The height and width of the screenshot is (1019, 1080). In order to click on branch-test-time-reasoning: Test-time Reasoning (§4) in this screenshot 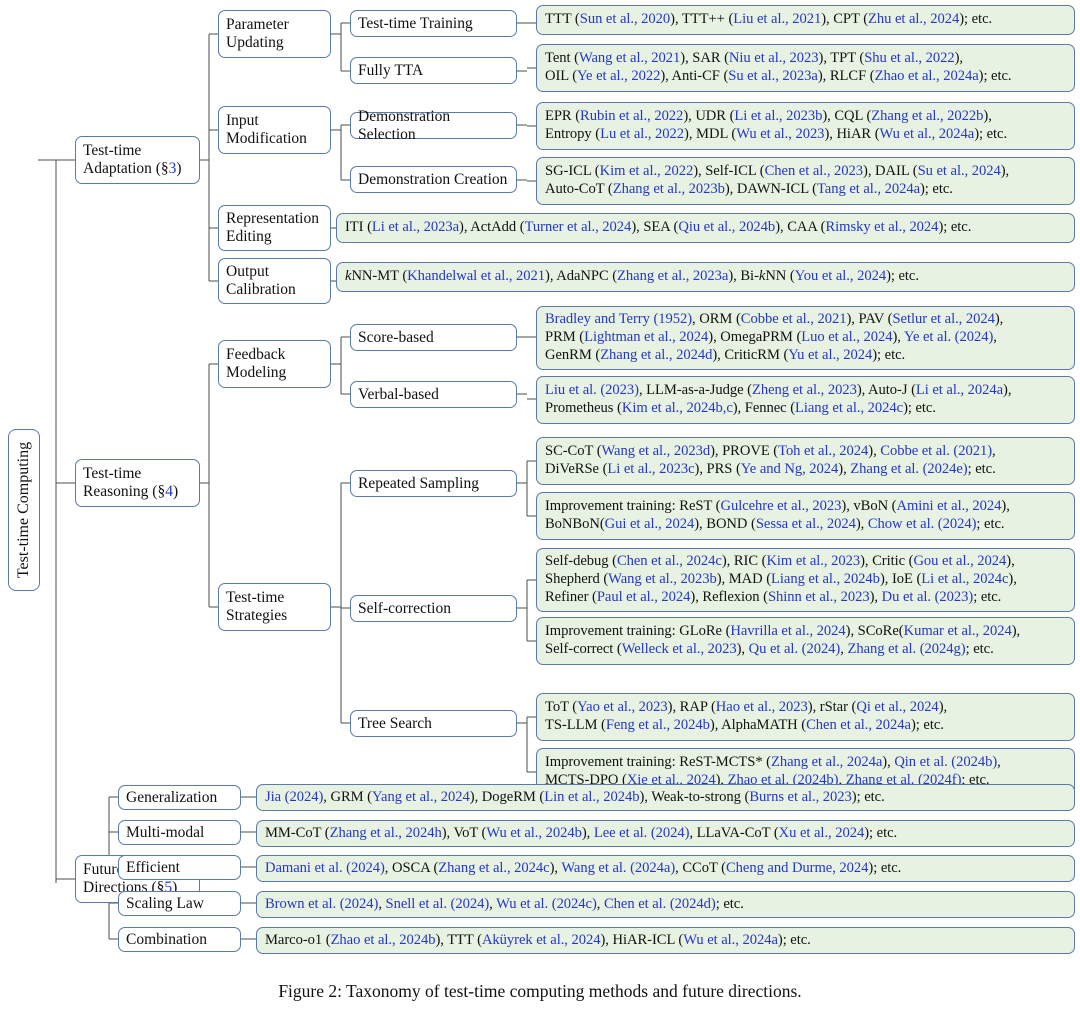, I will do `click(137, 483)`.